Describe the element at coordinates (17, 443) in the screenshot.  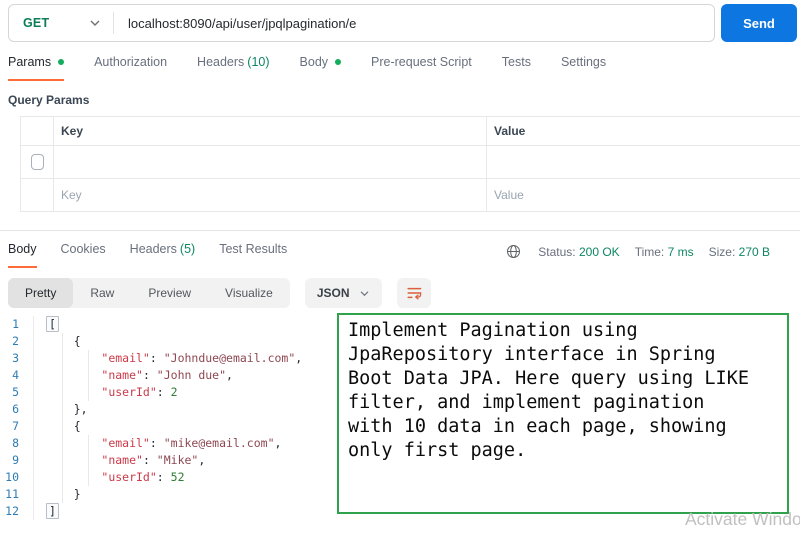
I see `line-number: 8` at that location.